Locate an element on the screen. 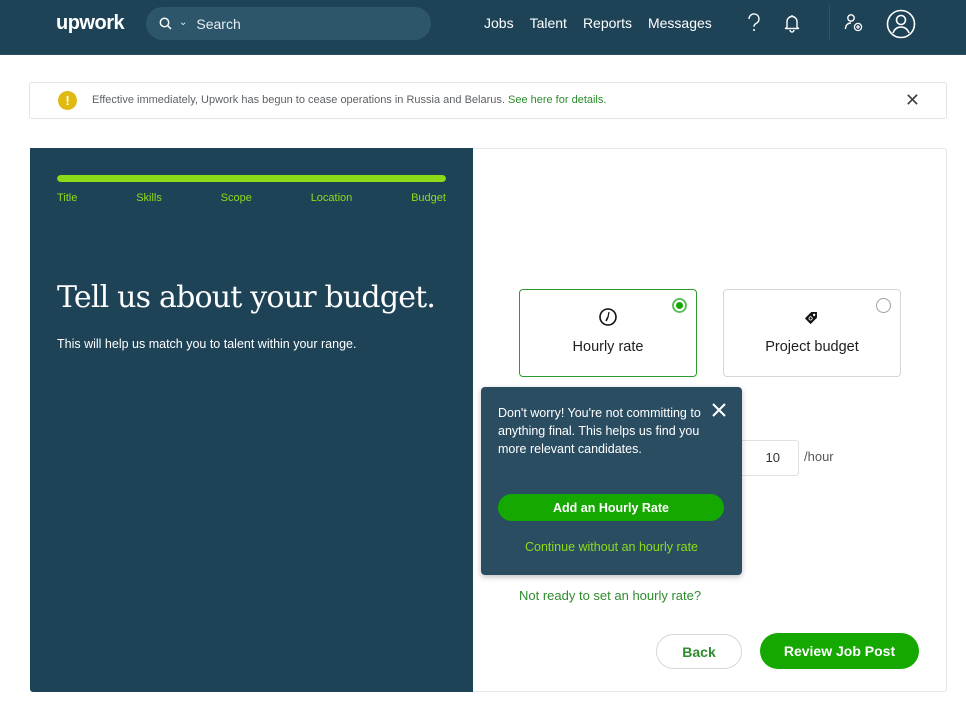 This screenshot has height=715, width=966. nav-link-reports: Reports is located at coordinates (607, 23).